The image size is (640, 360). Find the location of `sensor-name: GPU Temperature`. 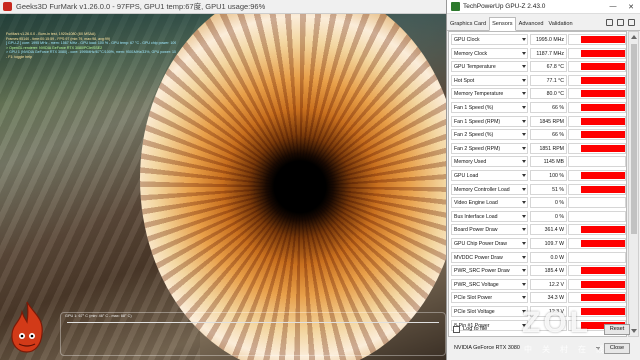

sensor-name: GPU Temperature is located at coordinates (489, 67).